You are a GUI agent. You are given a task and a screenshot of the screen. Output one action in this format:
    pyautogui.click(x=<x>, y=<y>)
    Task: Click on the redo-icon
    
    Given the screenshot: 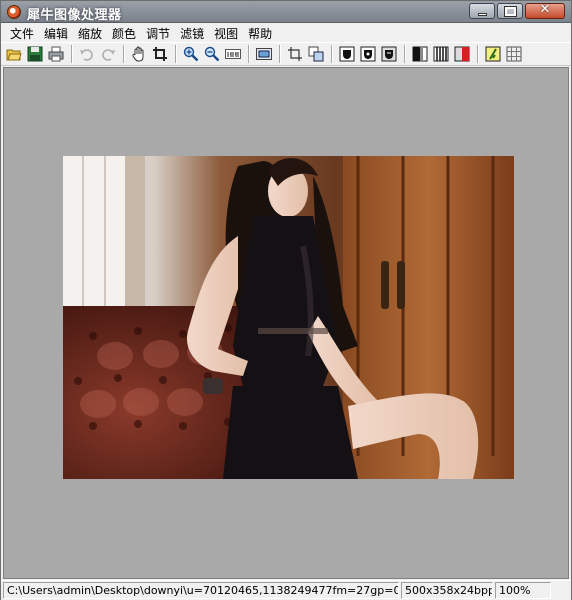 What is the action you would take?
    pyautogui.click(x=108, y=55)
    